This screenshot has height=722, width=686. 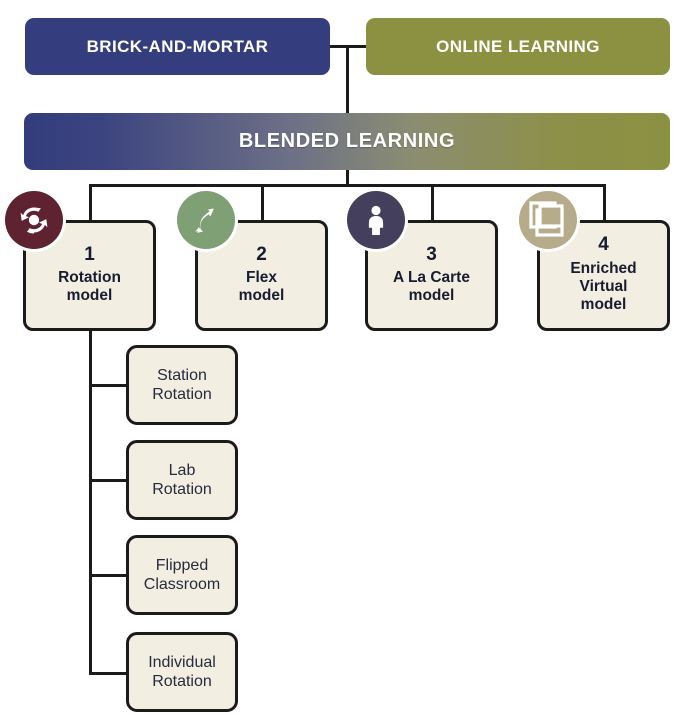 I want to click on sub-box-label: Lab Rotation, so click(x=182, y=479).